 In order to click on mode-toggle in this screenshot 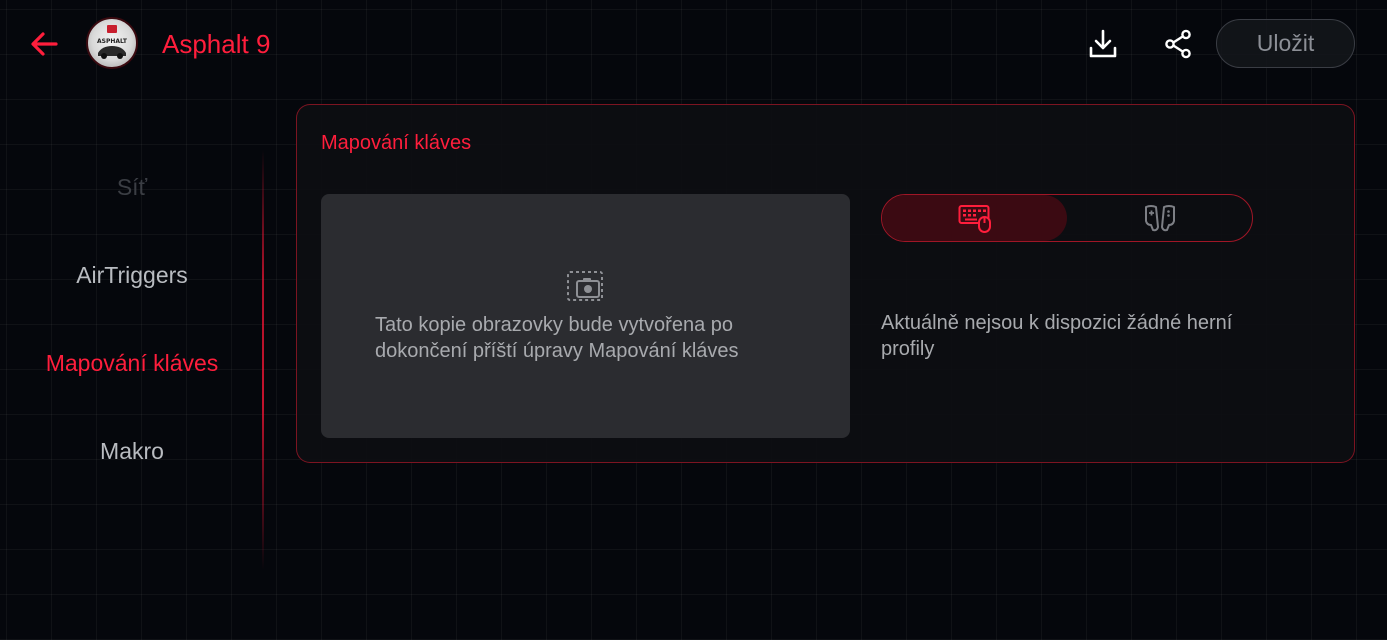, I will do `click(1067, 218)`.